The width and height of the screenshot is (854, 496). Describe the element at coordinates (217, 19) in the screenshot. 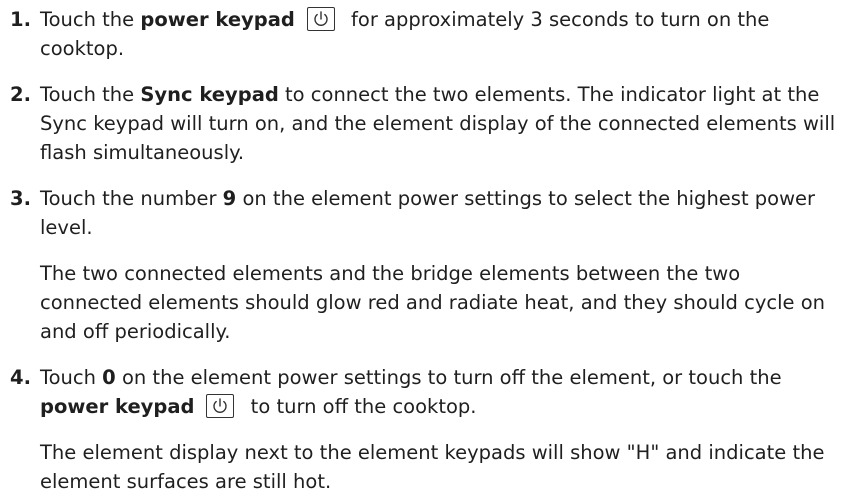

I see `step-keyword: power keypad` at that location.